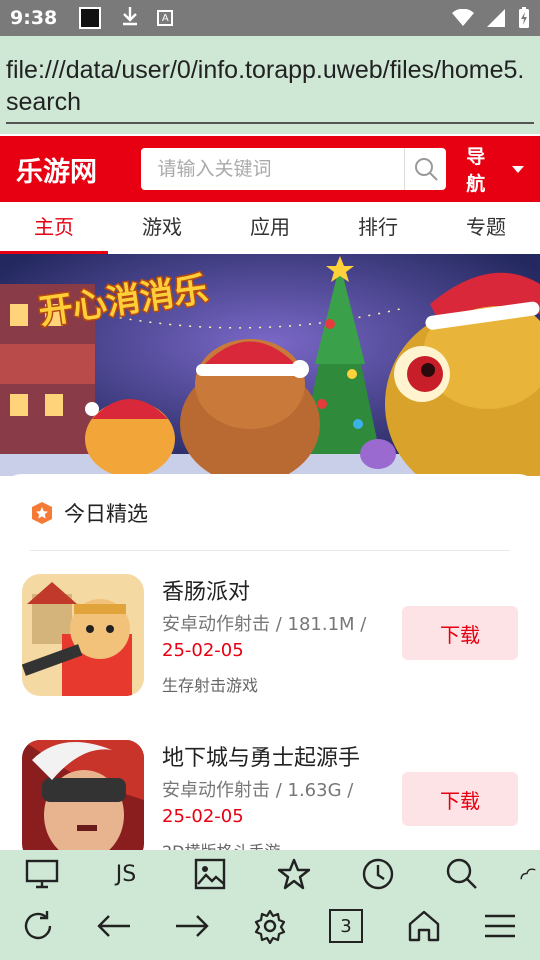  Describe the element at coordinates (42, 513) in the screenshot. I see `star-badge-icon` at that location.